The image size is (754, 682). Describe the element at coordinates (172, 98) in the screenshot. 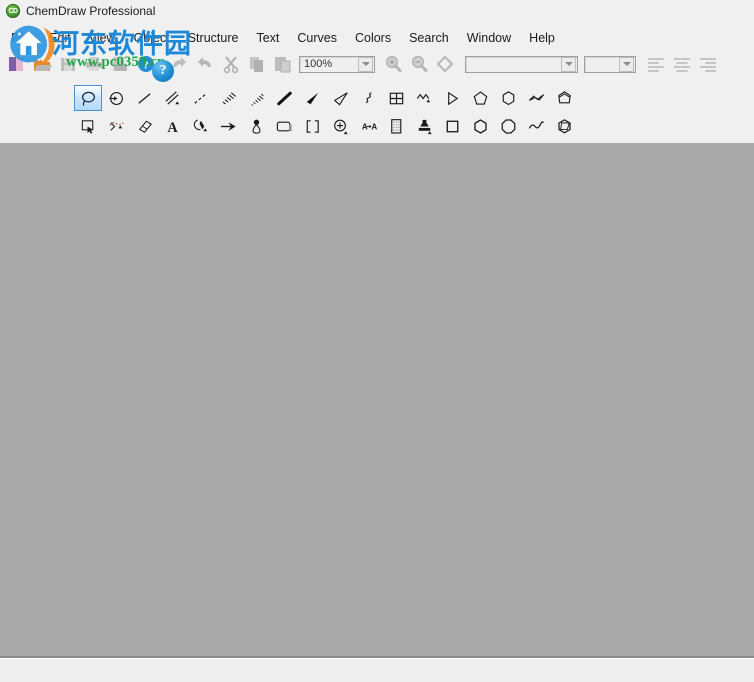

I see `multiple-bond-tool` at that location.